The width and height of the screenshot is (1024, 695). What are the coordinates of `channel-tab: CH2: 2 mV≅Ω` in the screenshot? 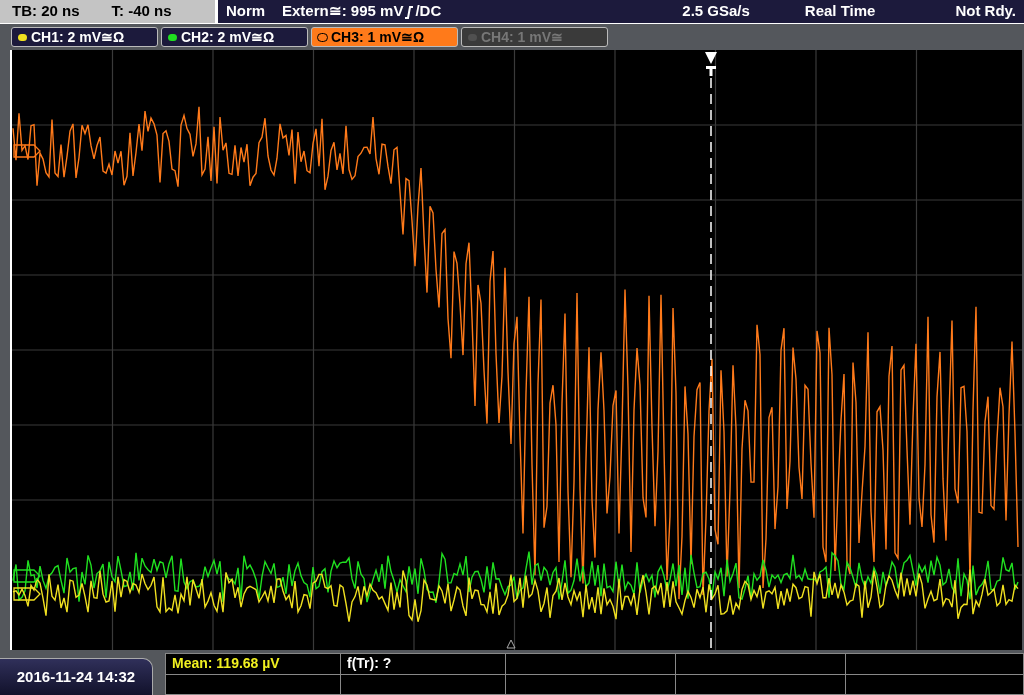 It's located at (234, 37).